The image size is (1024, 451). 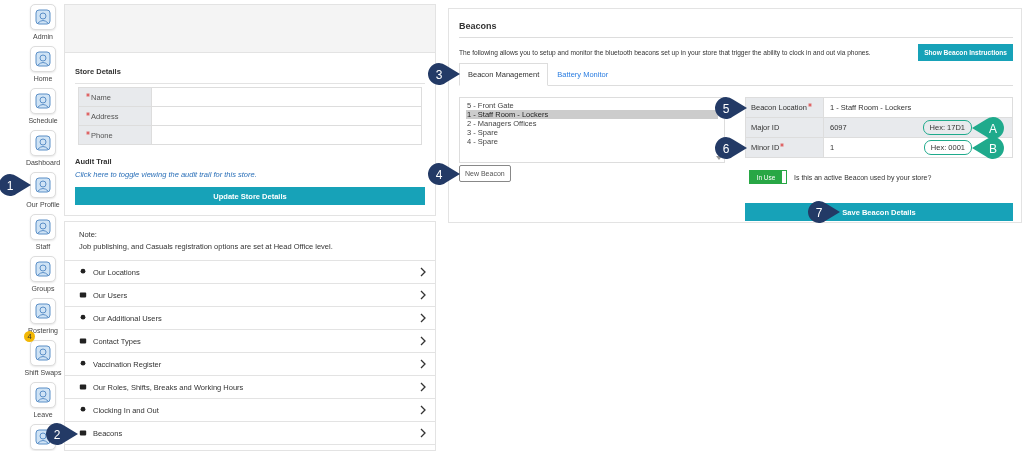 What do you see at coordinates (824, 212) in the screenshot?
I see `callout-tooltip: 7` at bounding box center [824, 212].